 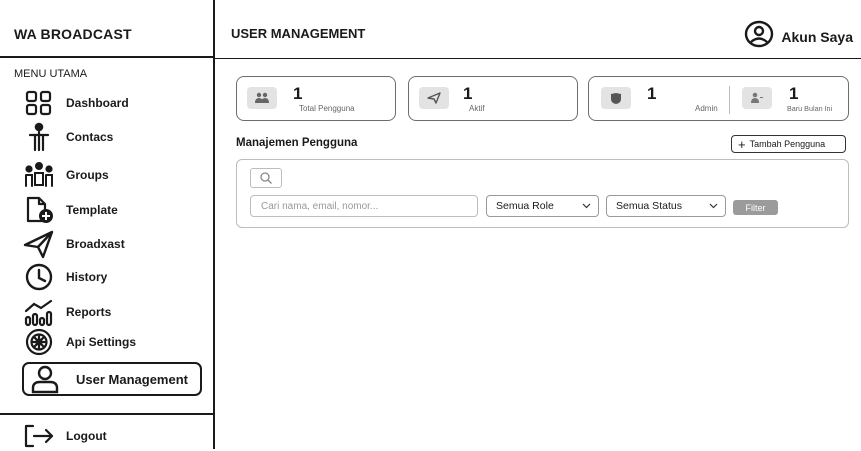 I want to click on sidebar-item-dashboard: Dashboard, so click(x=75, y=103).